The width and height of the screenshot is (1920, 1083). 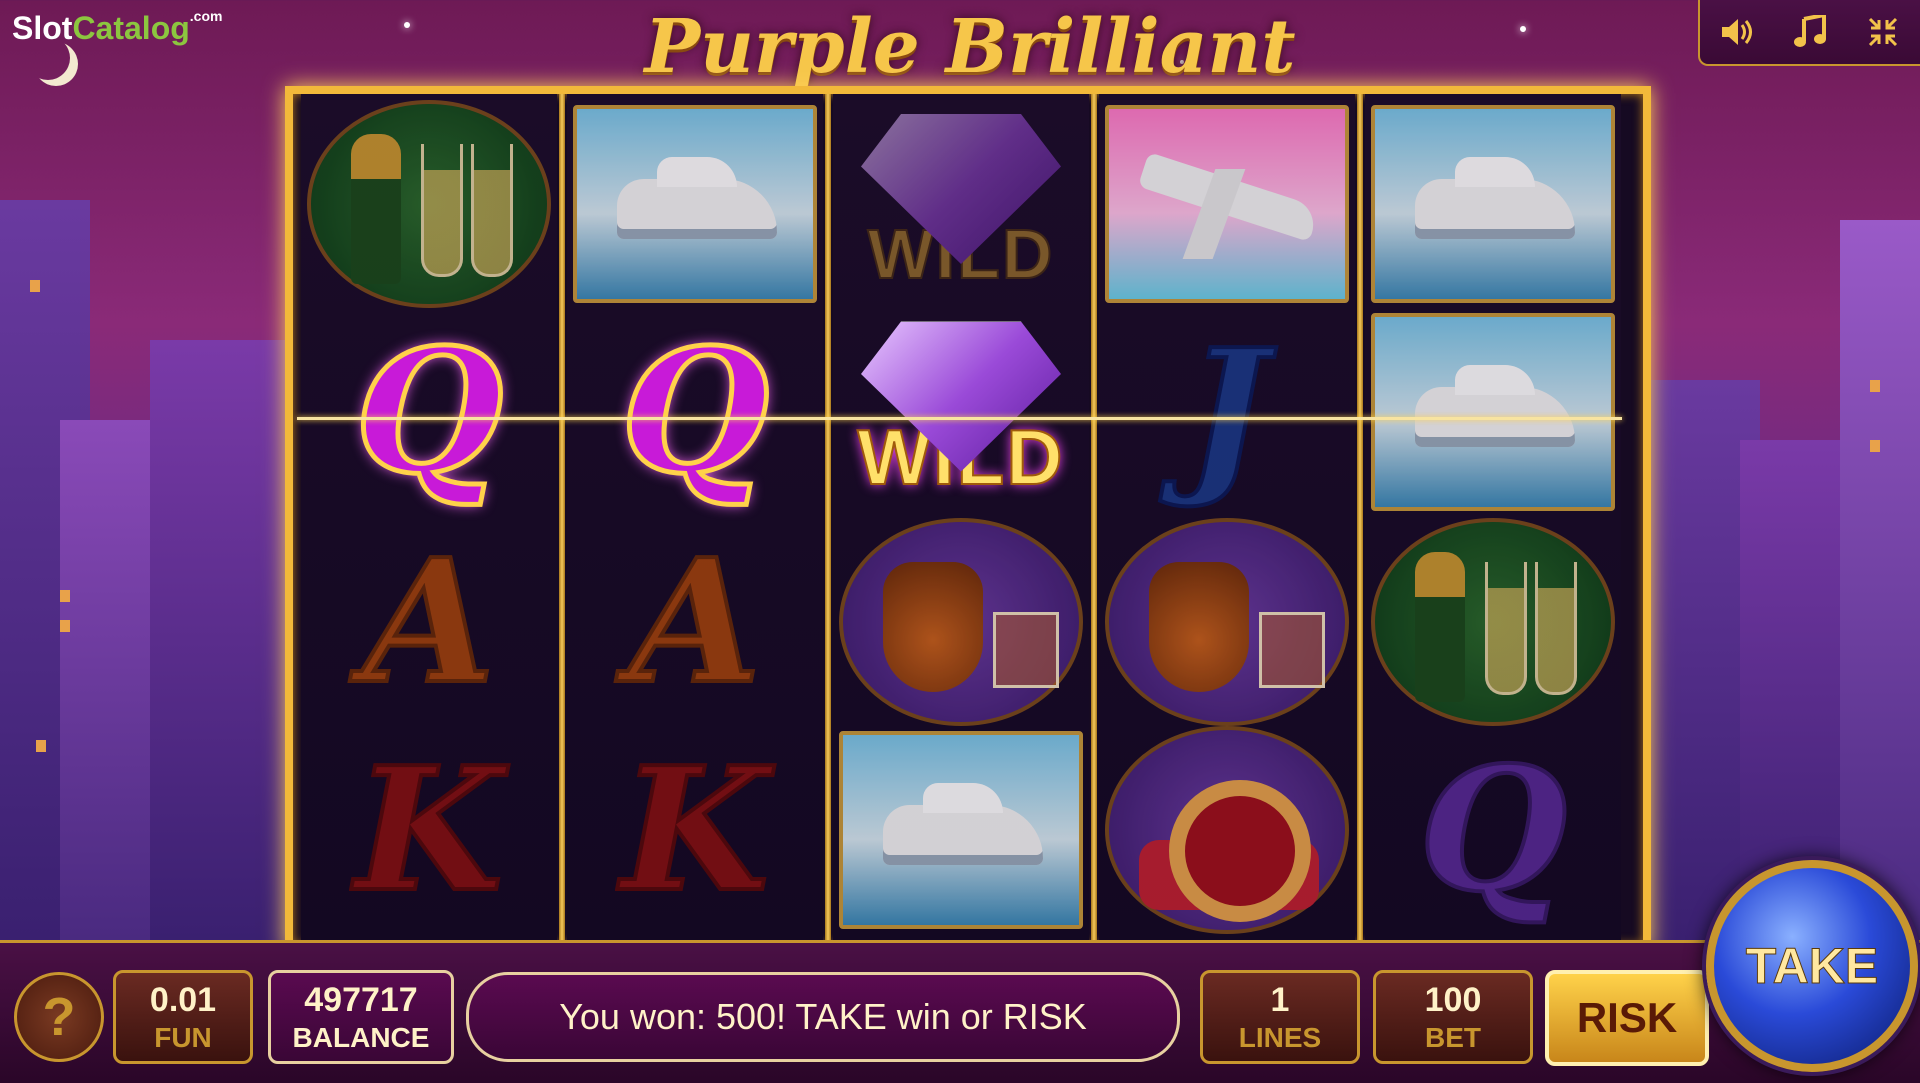 What do you see at coordinates (961, 412) in the screenshot?
I see `symbol-wild-highlighted: WILD` at bounding box center [961, 412].